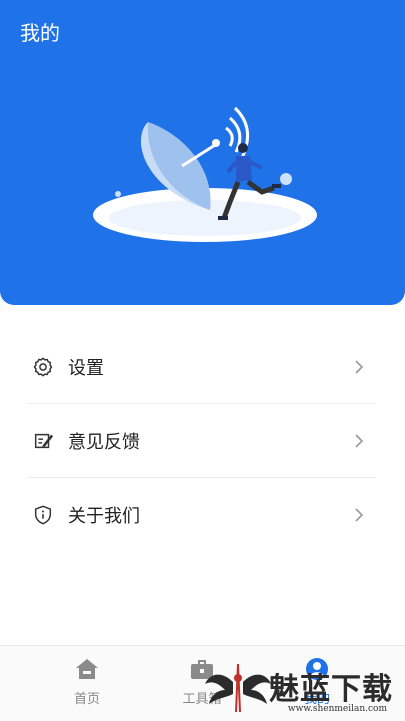  Describe the element at coordinates (238, 688) in the screenshot. I see `dragon-logo-icon` at that location.